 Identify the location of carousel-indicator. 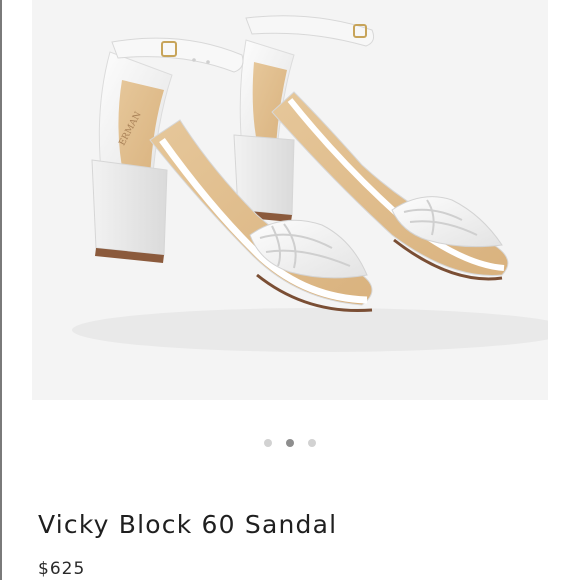
(290, 443).